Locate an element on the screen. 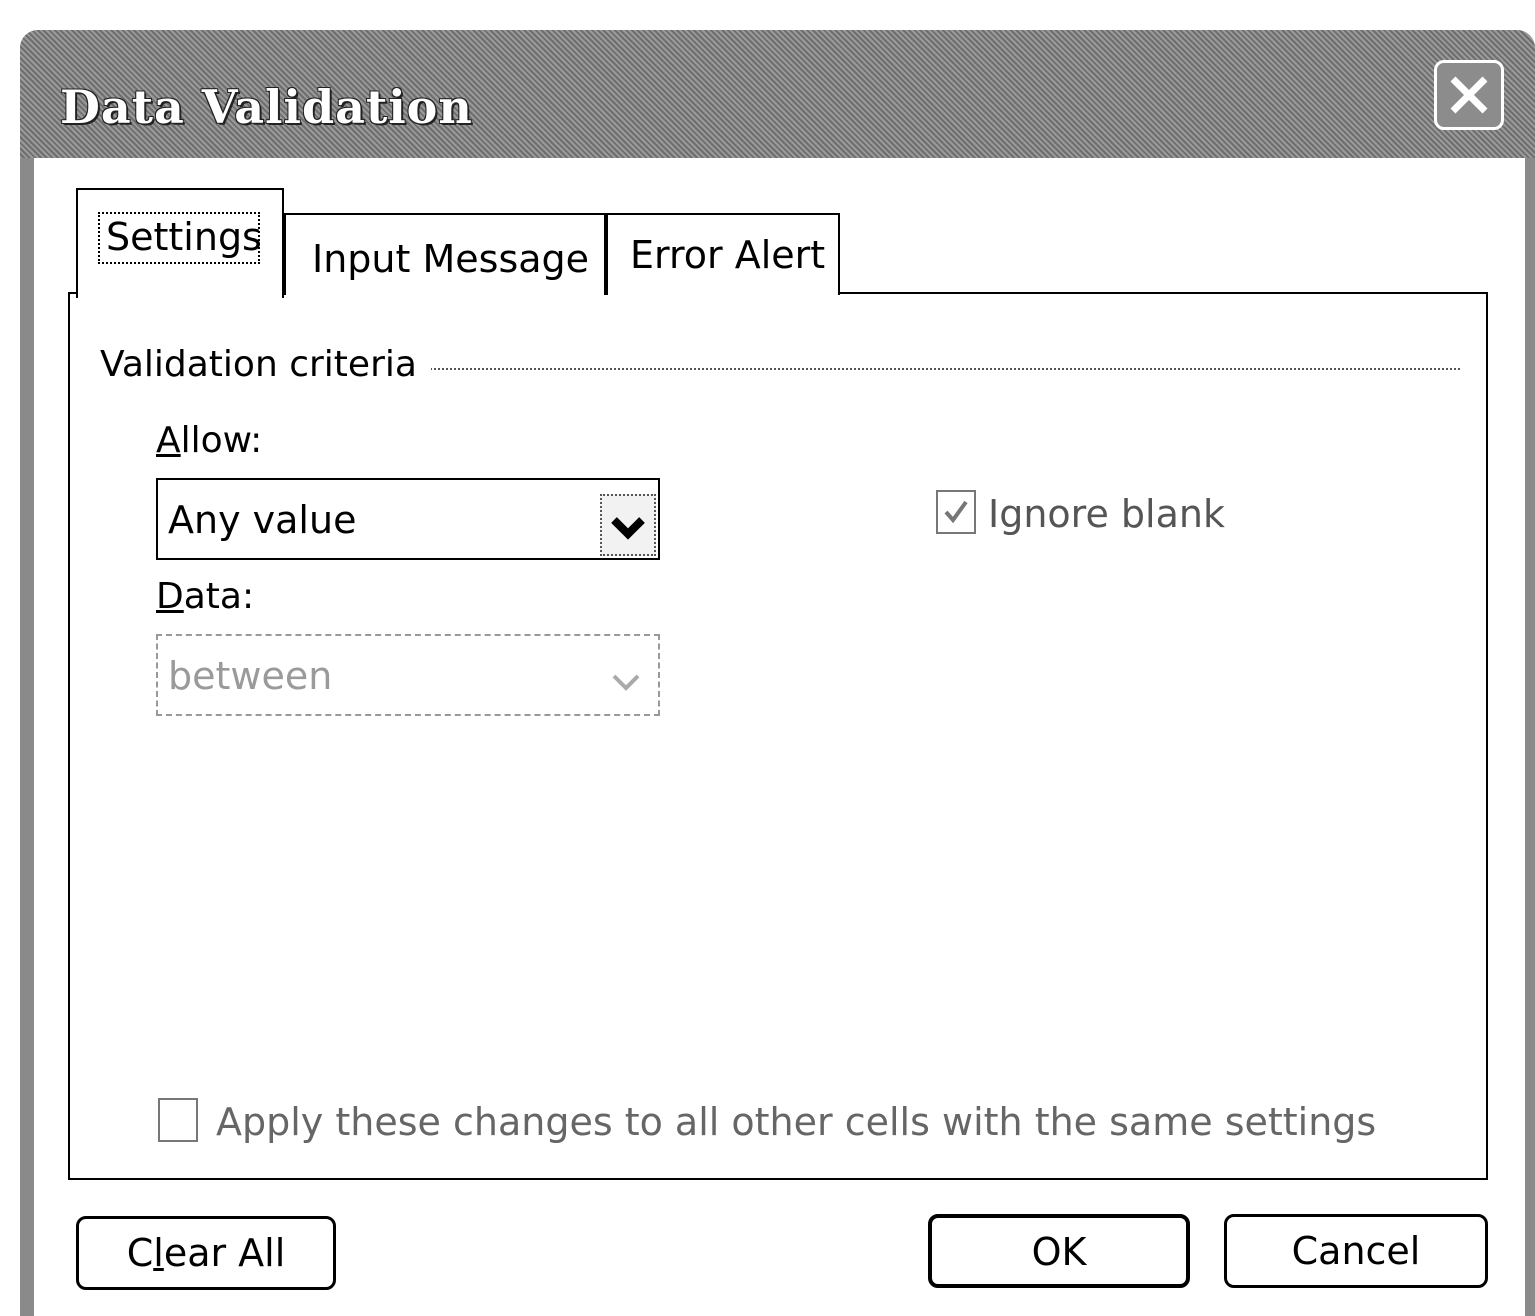 This screenshot has width=1535, height=1316. title-bar: Data Validation is located at coordinates (777, 94).